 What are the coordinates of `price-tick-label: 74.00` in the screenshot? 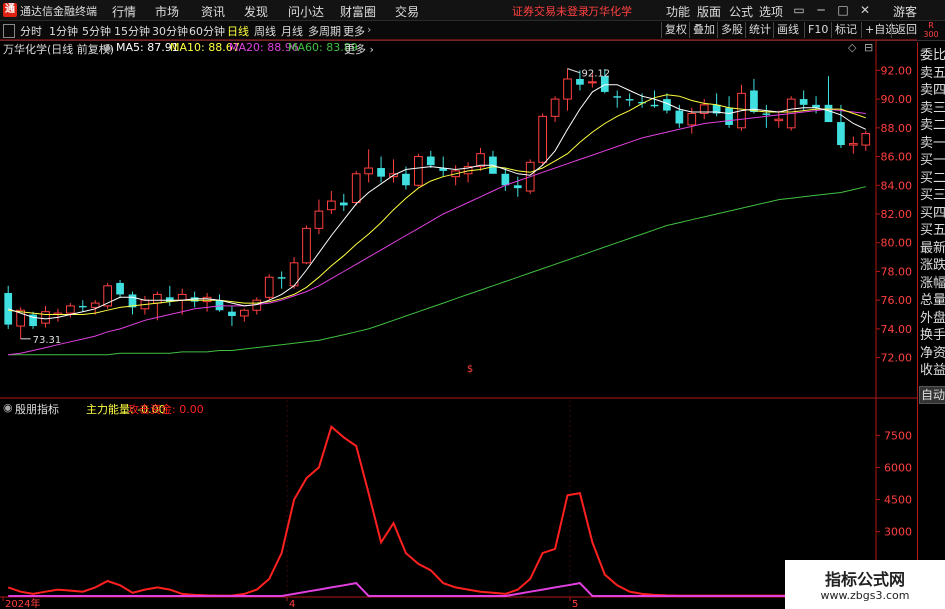 It's located at (897, 329).